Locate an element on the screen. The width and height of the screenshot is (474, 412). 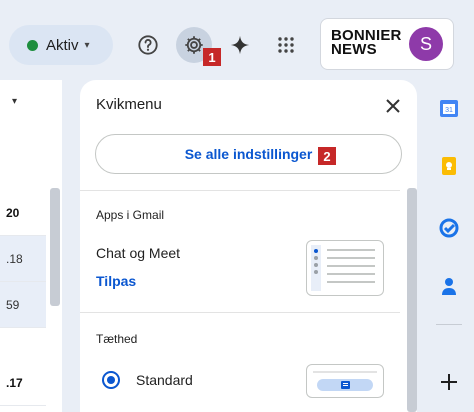
layout-preview-icon is located at coordinates (343, 268).